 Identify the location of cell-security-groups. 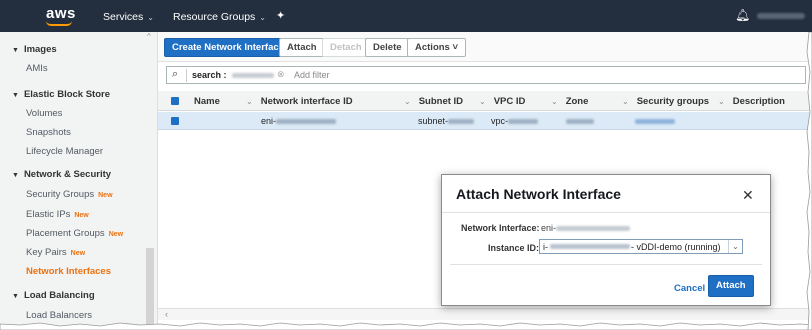
(655, 121).